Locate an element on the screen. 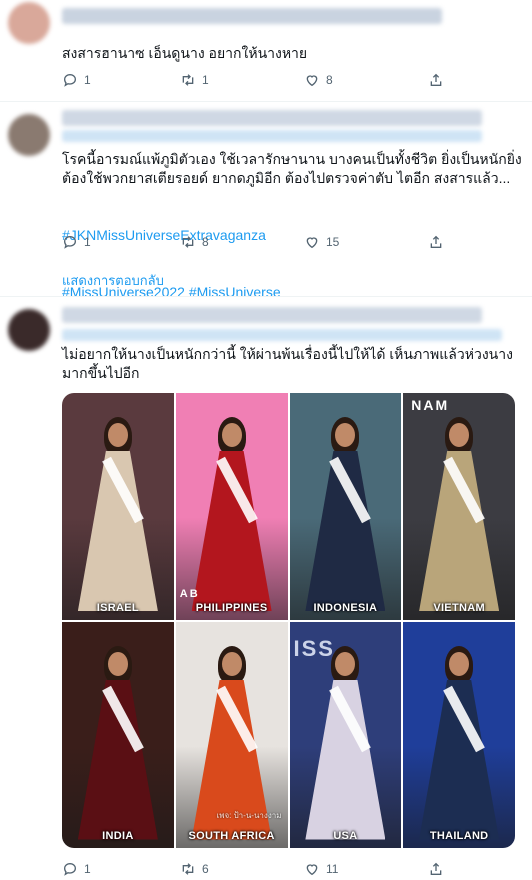 This screenshot has width=532, height=880. photo-cell: AB PHILIPPINES is located at coordinates (231, 506).